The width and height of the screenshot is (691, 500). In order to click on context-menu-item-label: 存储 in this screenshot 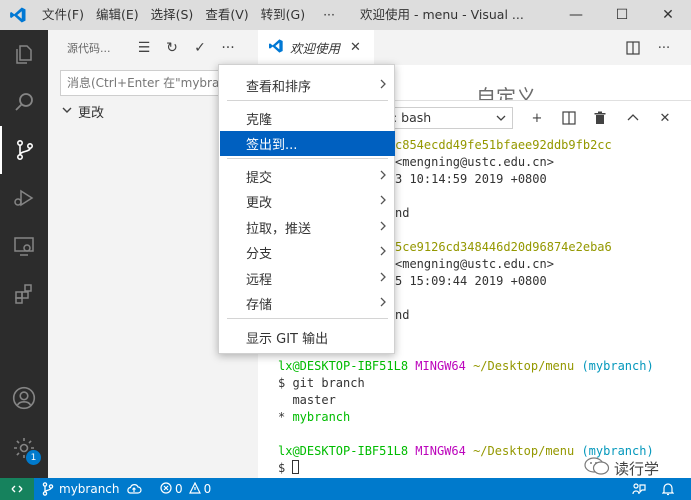, I will do `click(259, 305)`.